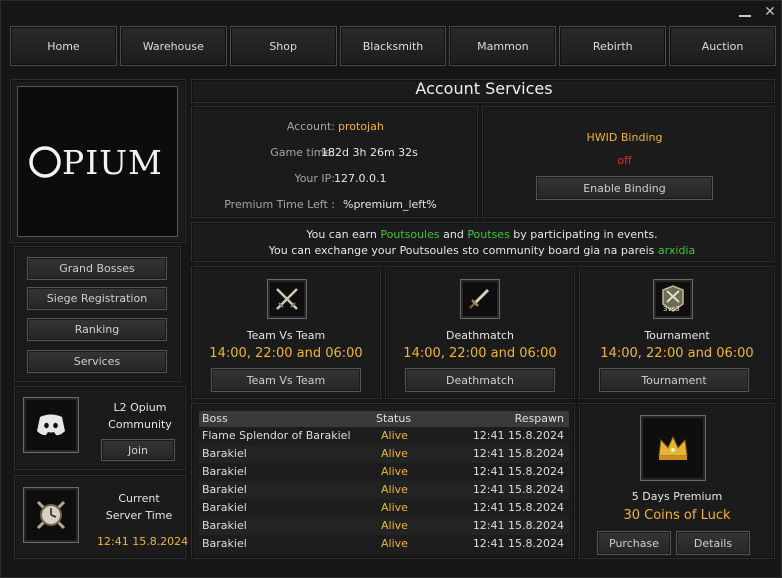 The image size is (782, 578). I want to click on crown-icon, so click(673, 448).